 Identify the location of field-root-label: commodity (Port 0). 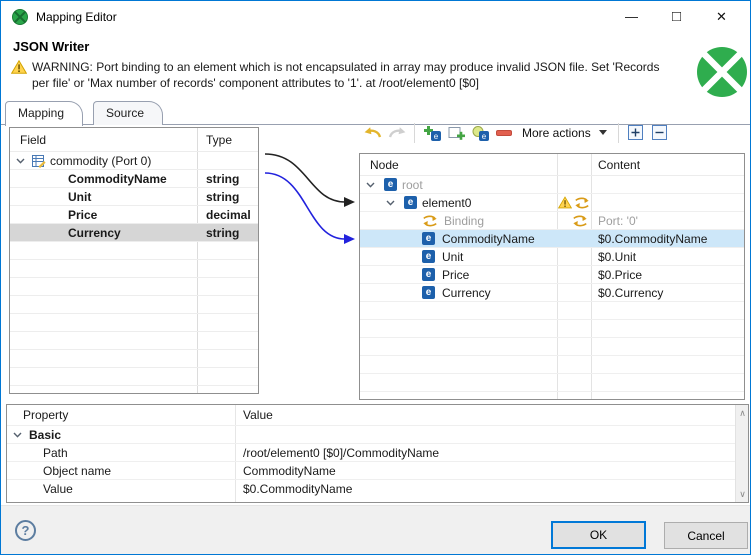
(101, 161).